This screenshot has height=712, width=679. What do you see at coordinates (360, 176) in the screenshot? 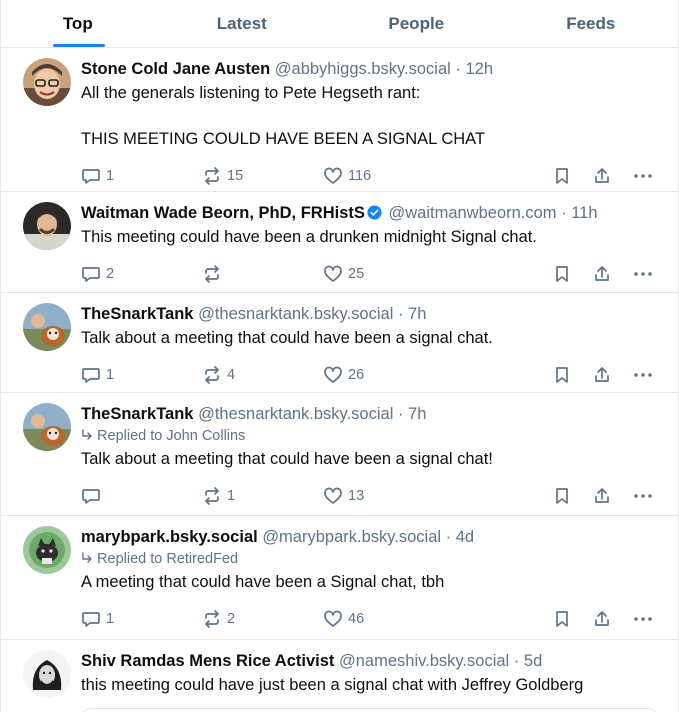
I see `like-count: 116` at bounding box center [360, 176].